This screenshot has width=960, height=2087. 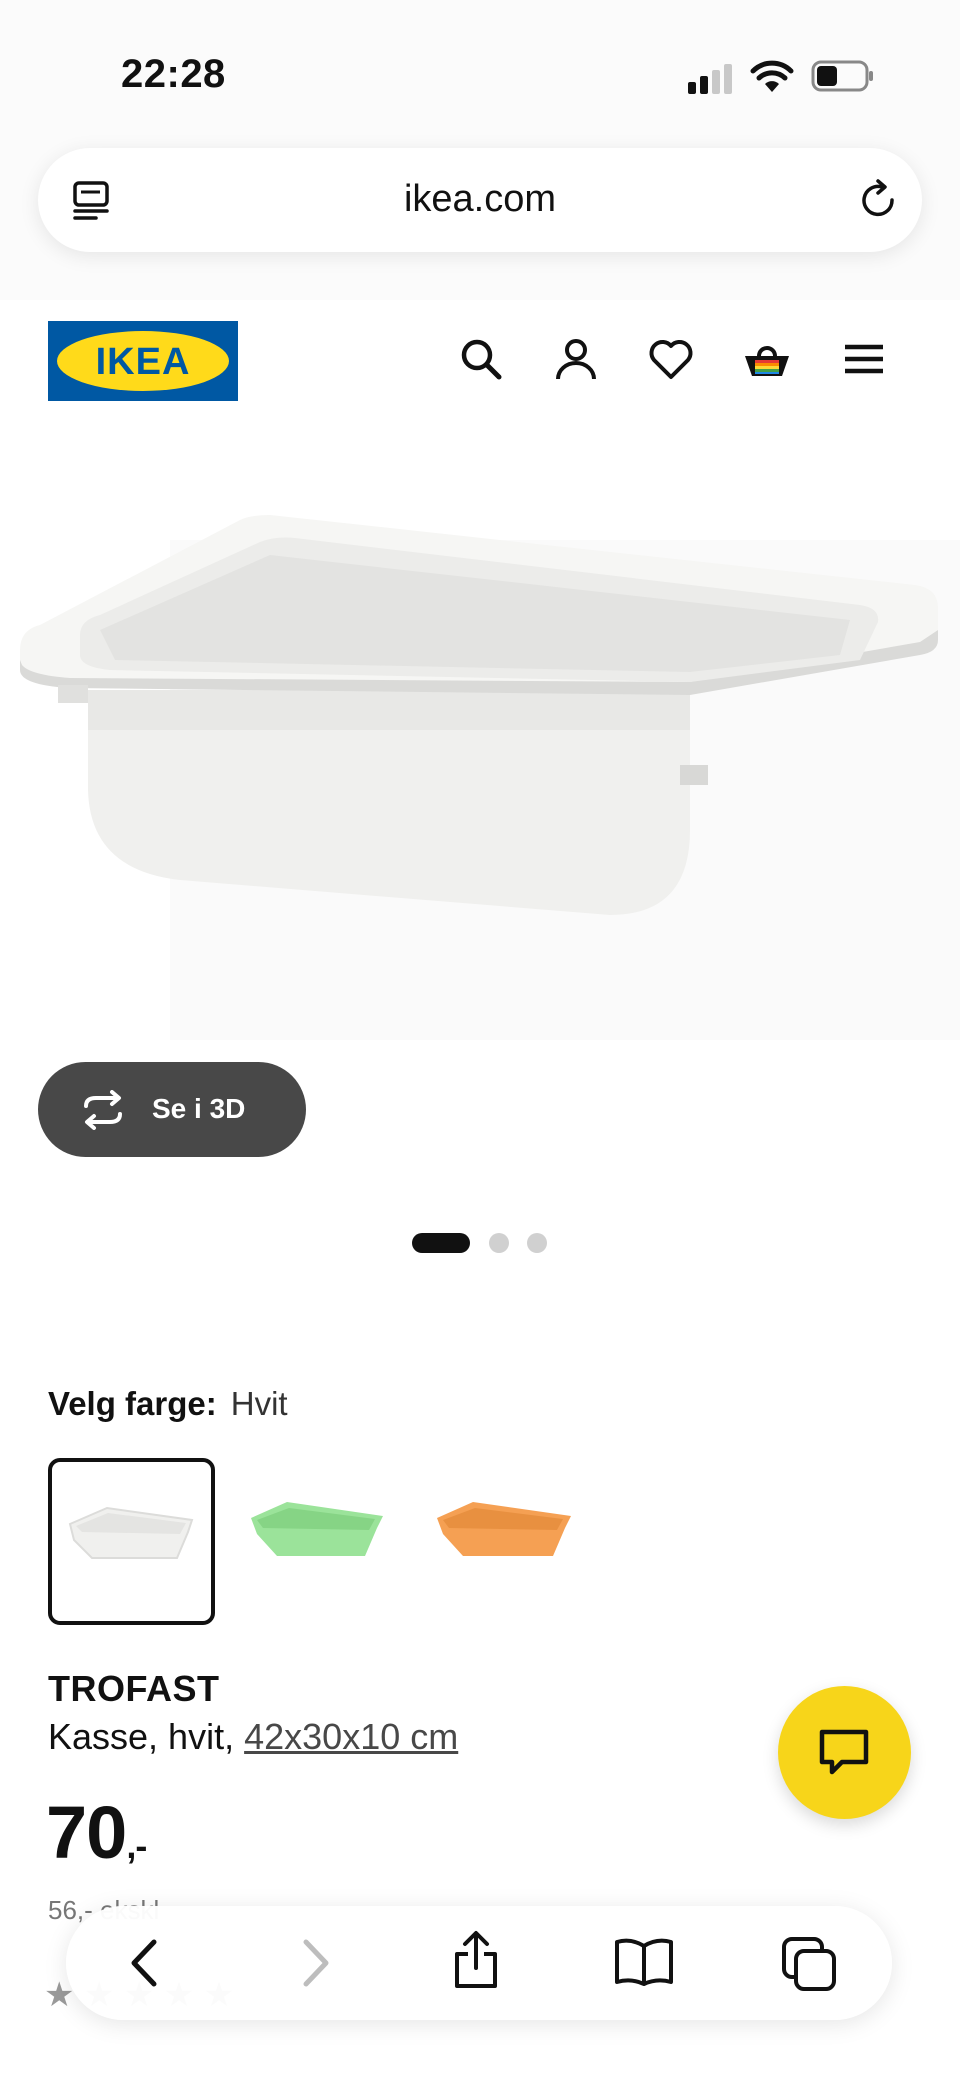 I want to click on browser-toolbar, so click(x=479, y=1963).